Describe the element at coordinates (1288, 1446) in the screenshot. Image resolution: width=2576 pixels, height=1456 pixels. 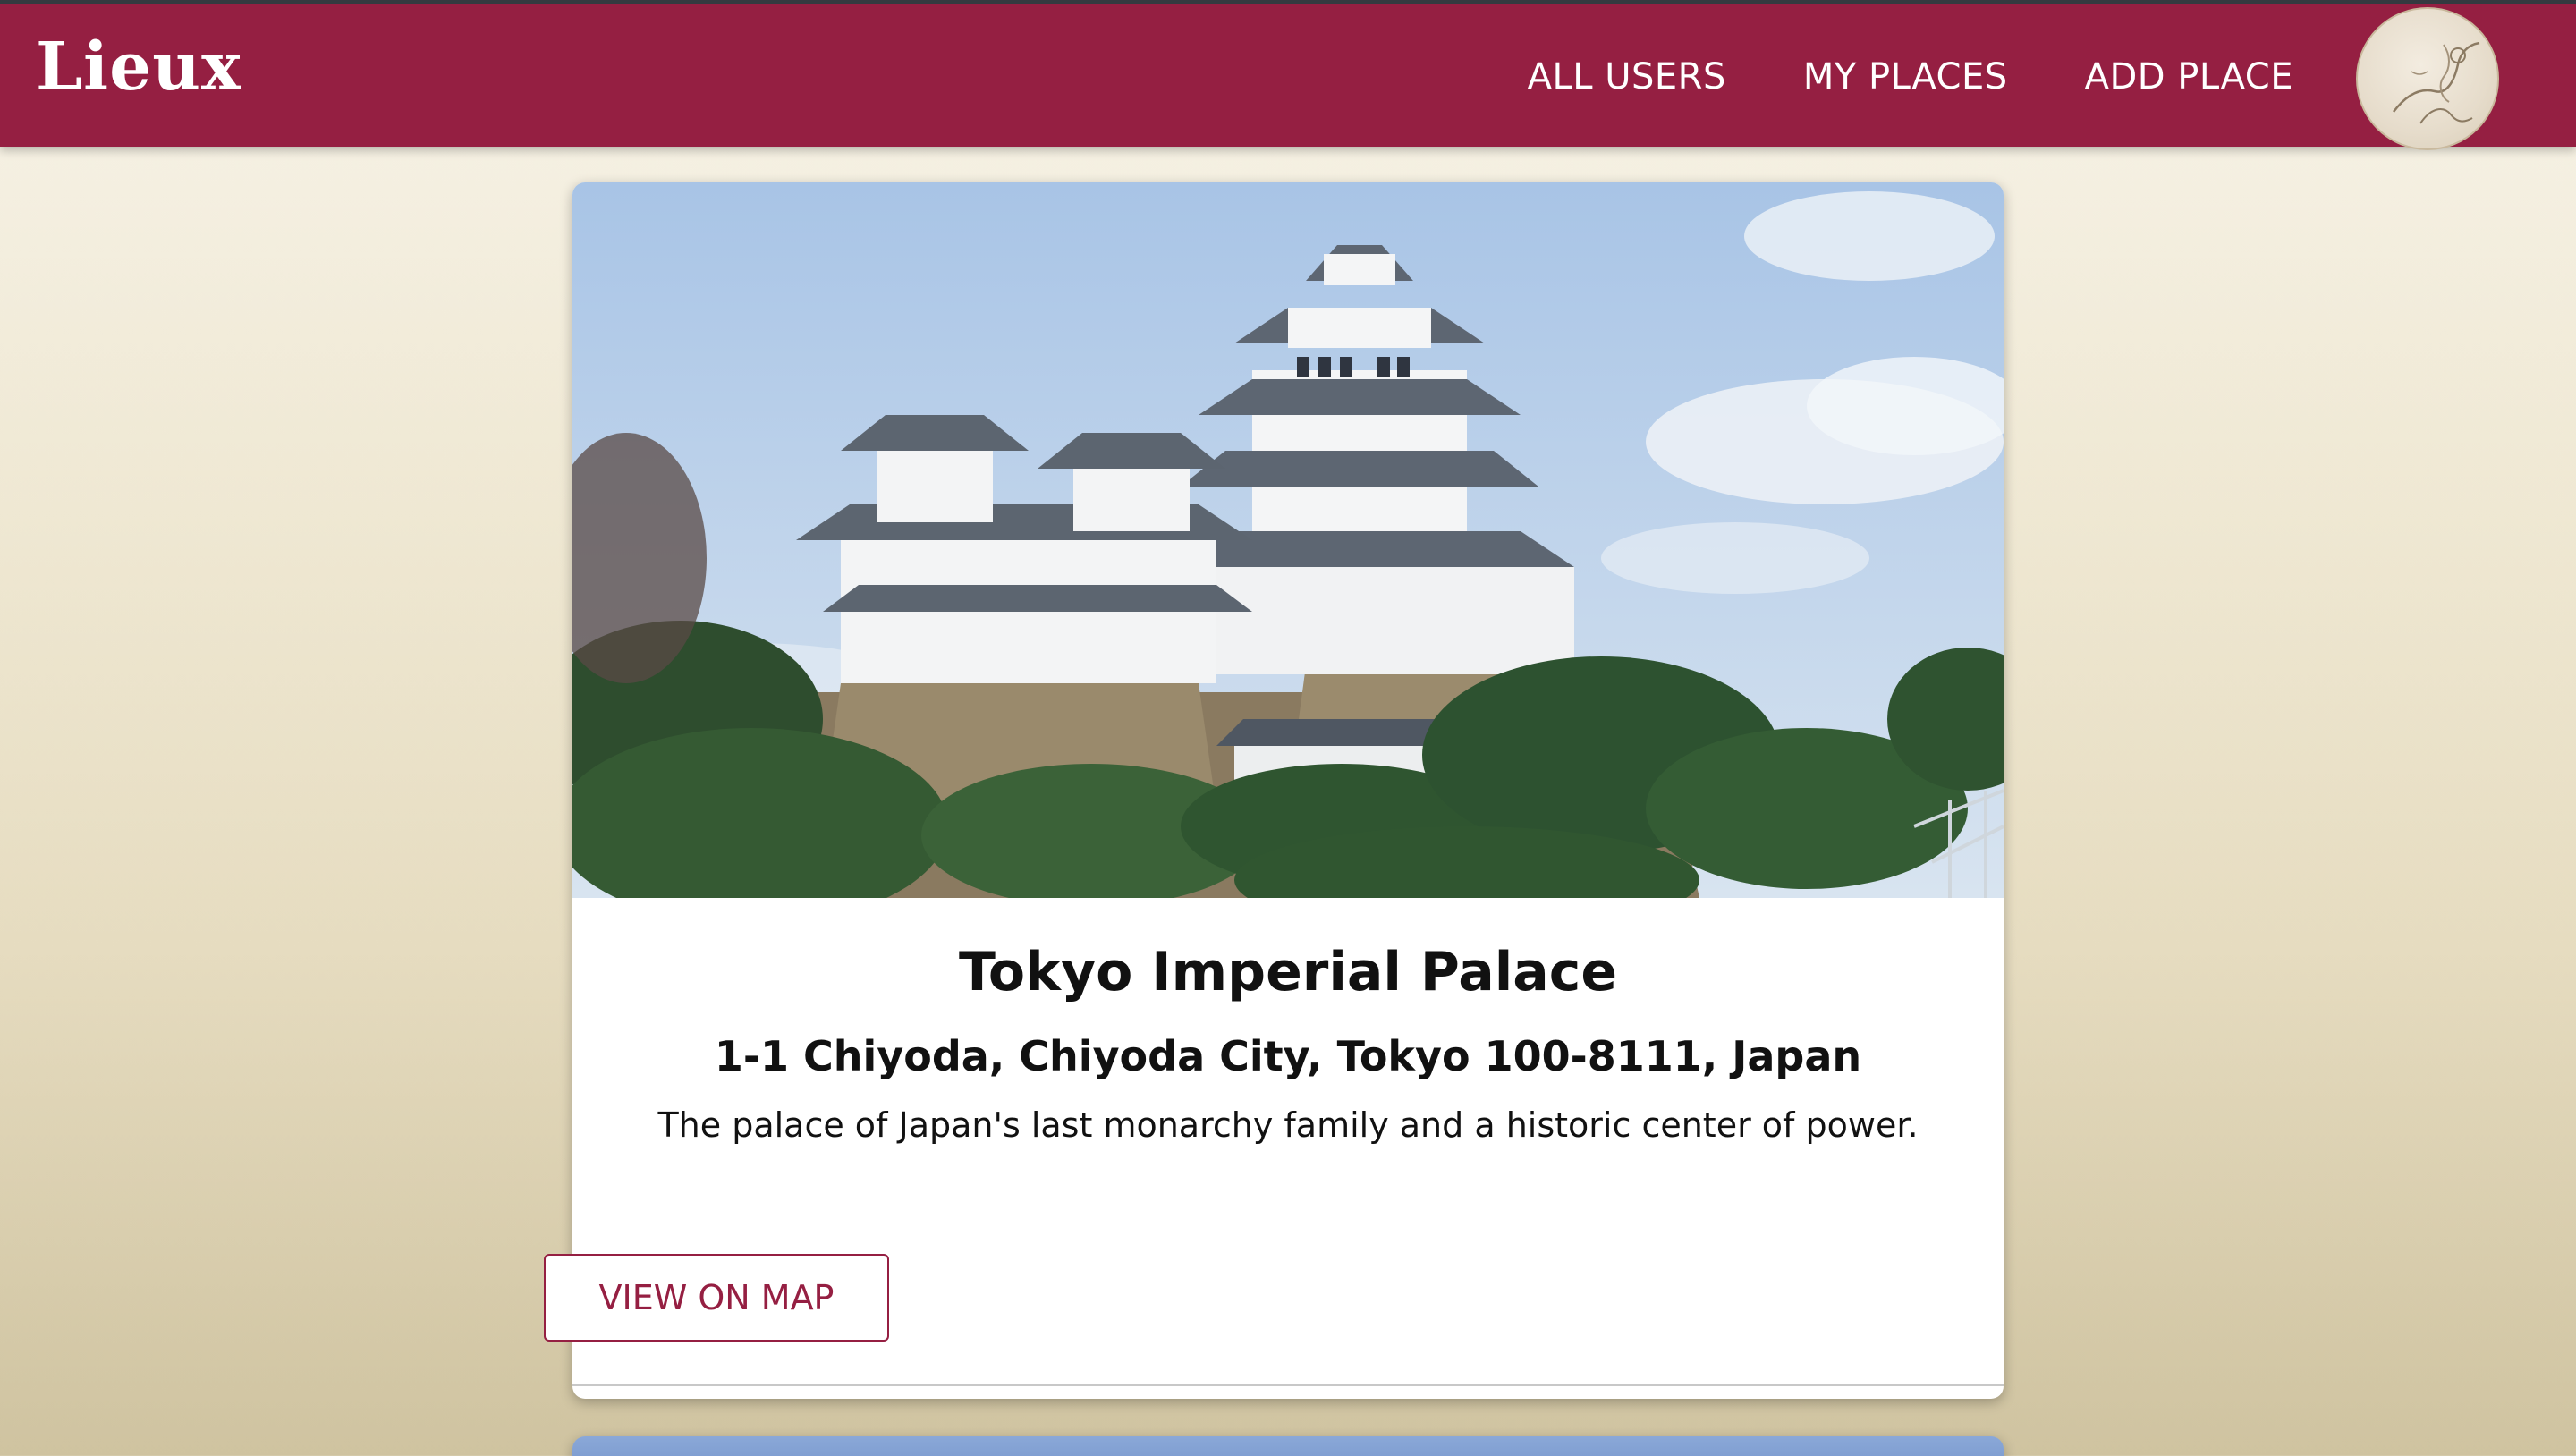
I see `next-place-card` at that location.